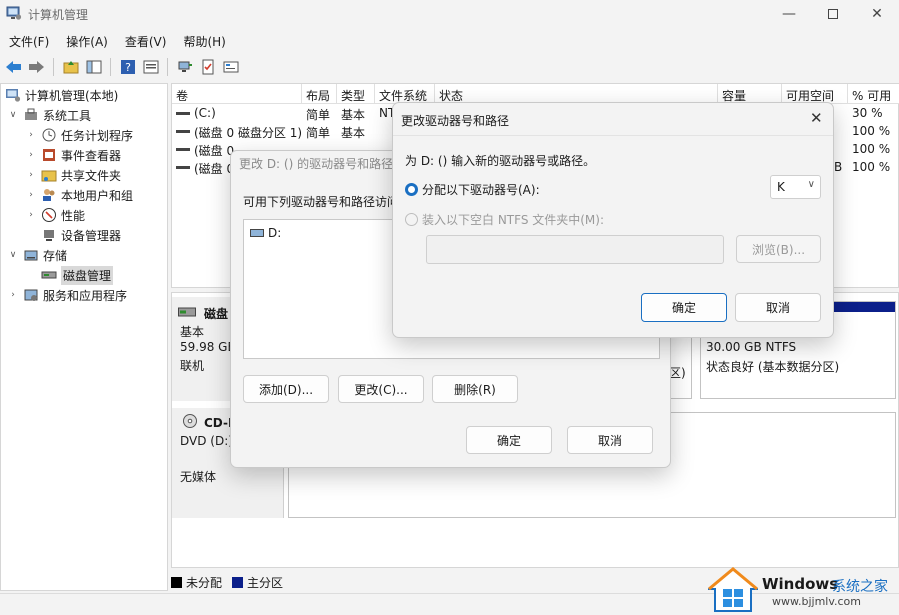 The height and width of the screenshot is (615, 899). I want to click on tree-item-root: 计算机管理(本地), so click(61, 95).